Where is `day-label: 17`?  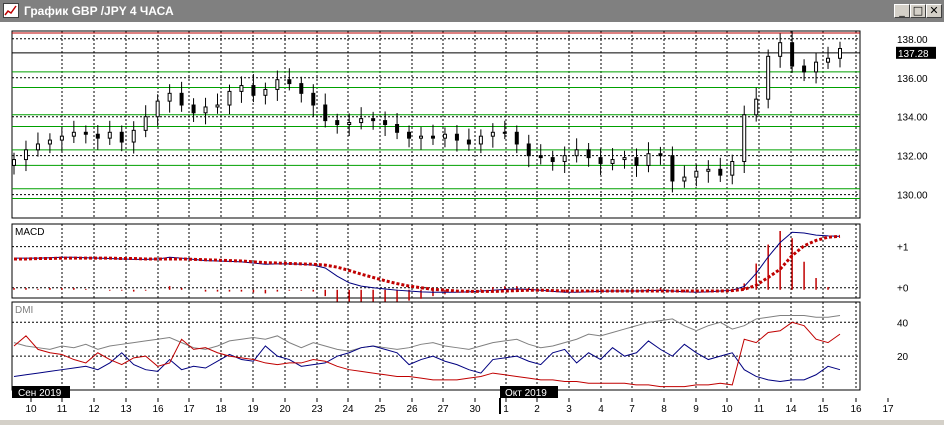 day-label: 17 is located at coordinates (189, 409).